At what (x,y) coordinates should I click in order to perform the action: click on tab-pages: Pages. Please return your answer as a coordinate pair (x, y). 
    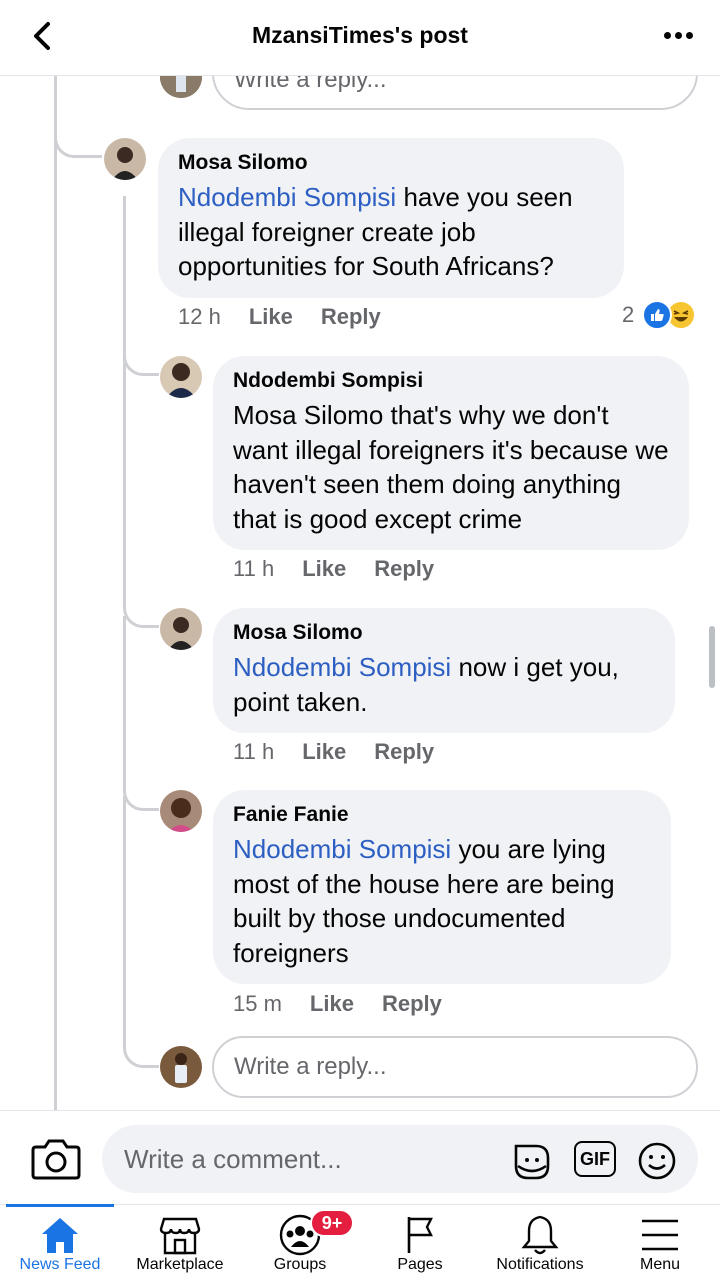
    Looking at the image, I should click on (420, 1242).